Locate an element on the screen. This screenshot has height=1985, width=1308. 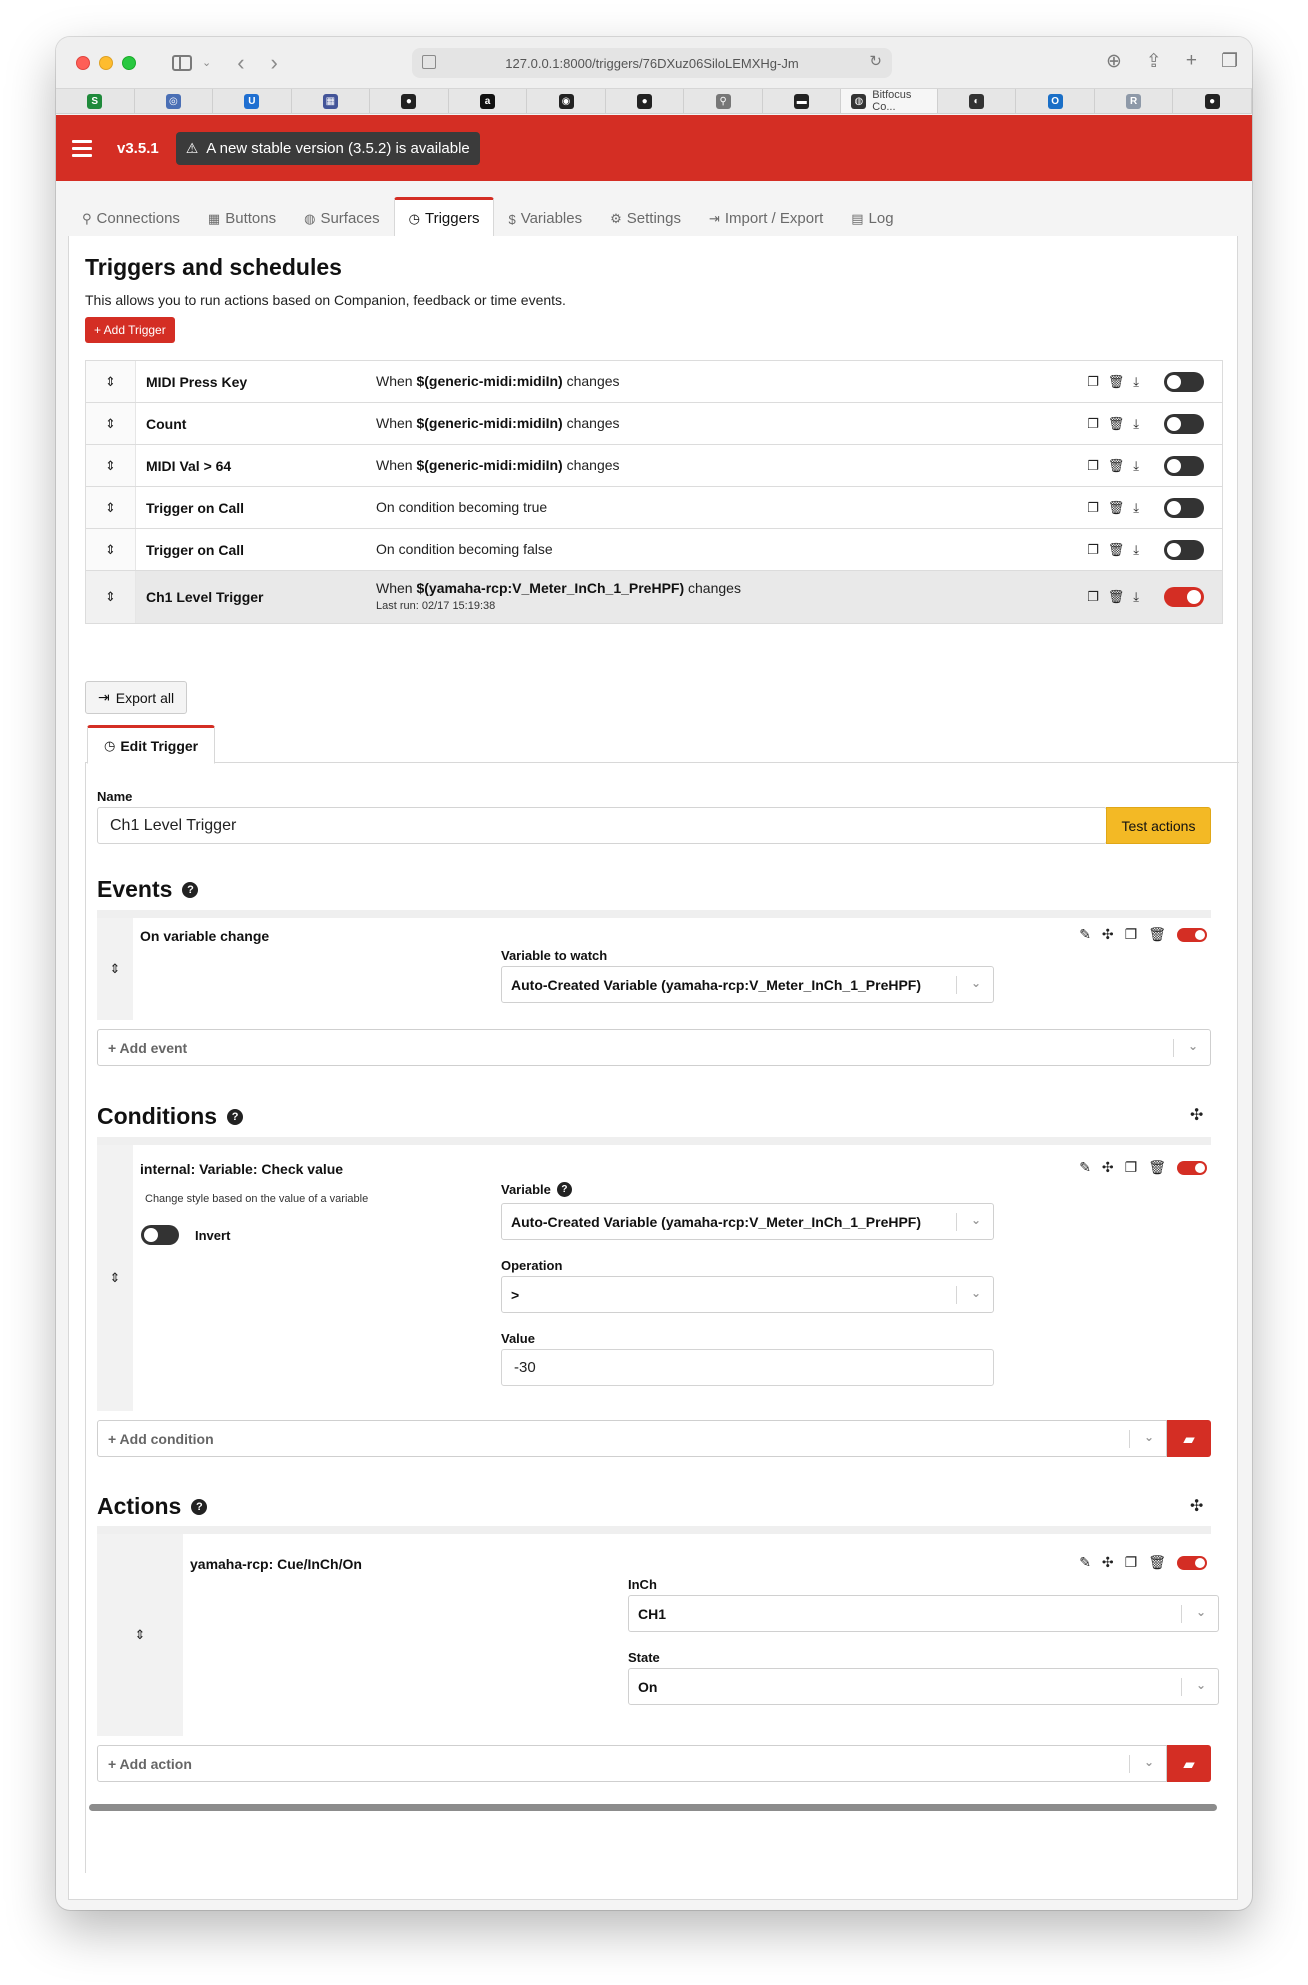
condition-value-input: -30 is located at coordinates (747, 1367).